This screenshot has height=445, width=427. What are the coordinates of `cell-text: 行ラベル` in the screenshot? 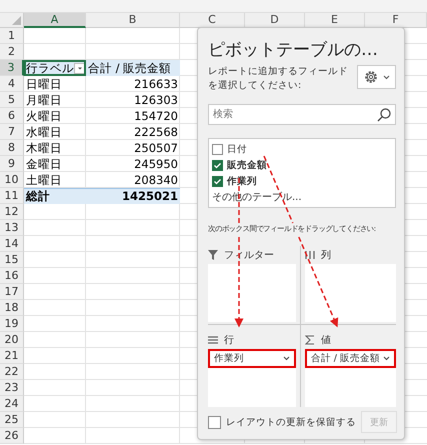 It's located at (50, 68).